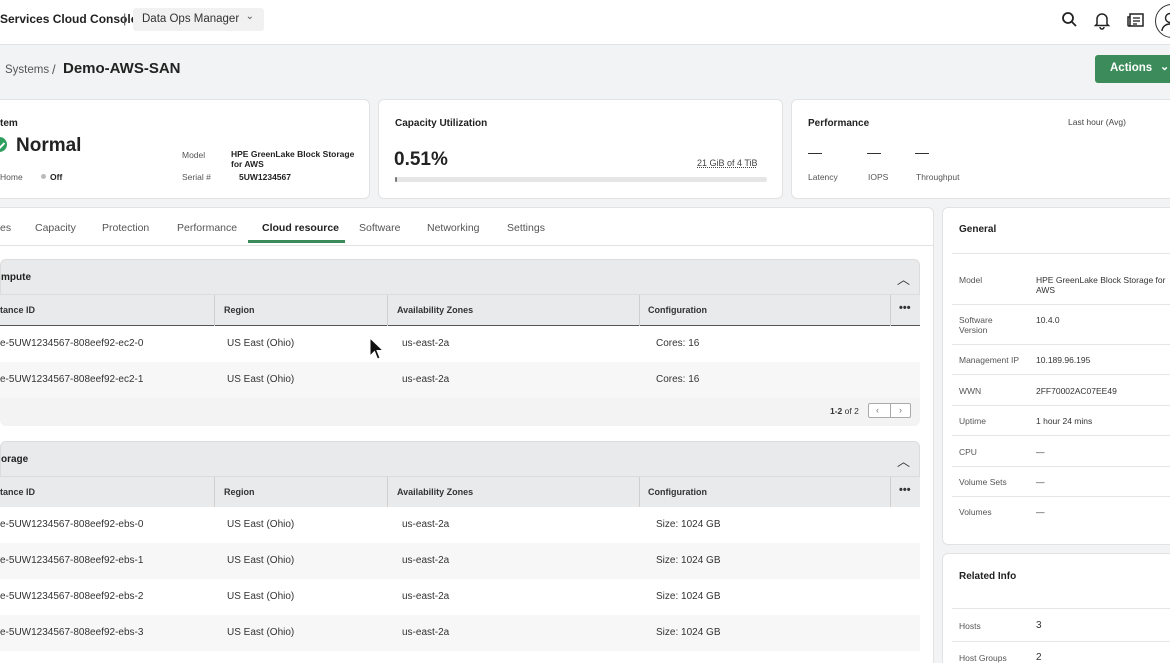 The width and height of the screenshot is (1170, 663). I want to click on instance-id: e-5UW1234567-808eef92-ec2-0, so click(72, 343).